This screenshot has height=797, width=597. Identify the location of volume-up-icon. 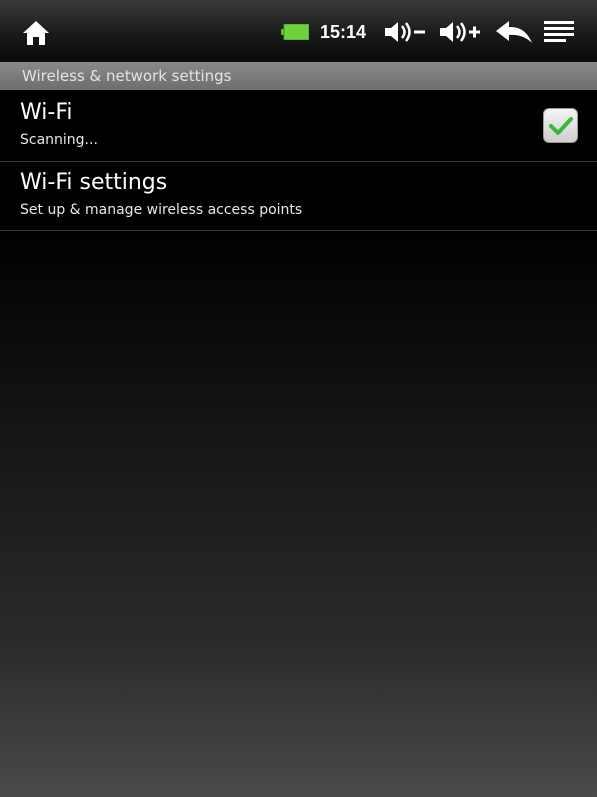
(460, 32).